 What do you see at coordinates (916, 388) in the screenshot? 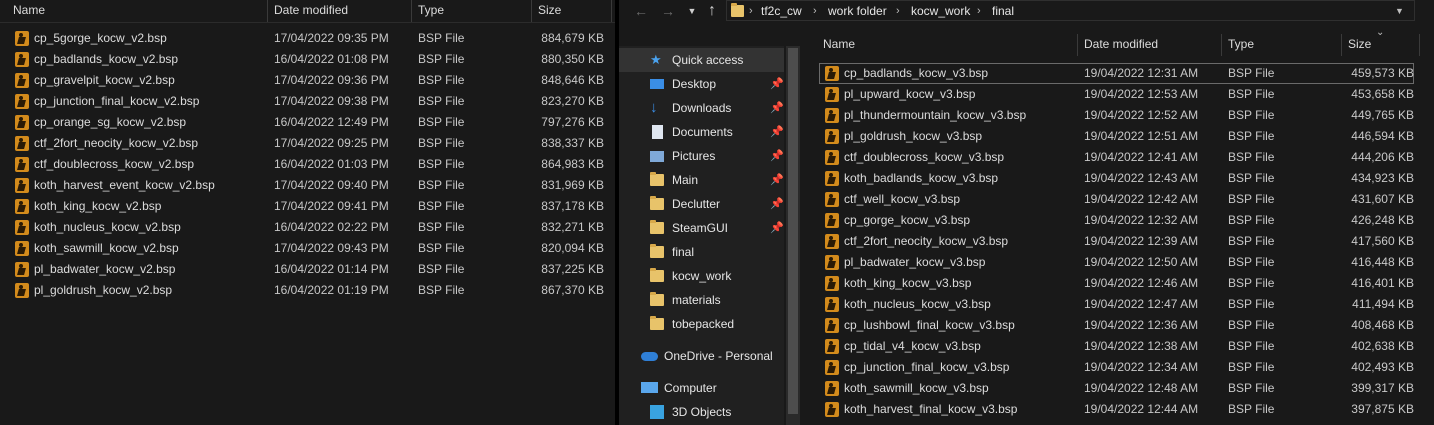
I see `file-name: koth_sawmill_kocw_v3.bsp` at bounding box center [916, 388].